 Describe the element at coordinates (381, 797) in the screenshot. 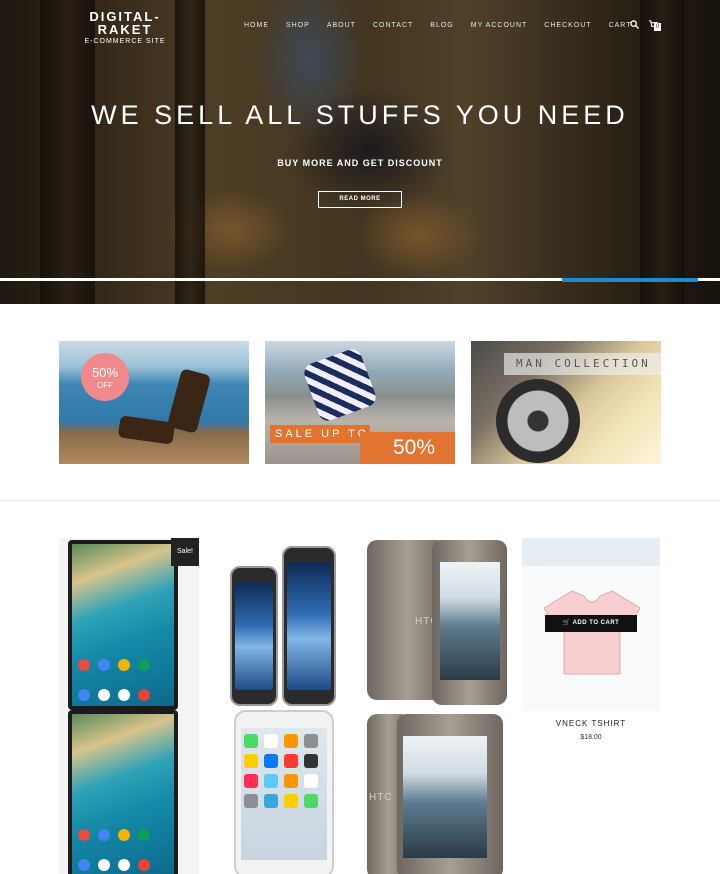

I see `brand-label: HTC` at that location.